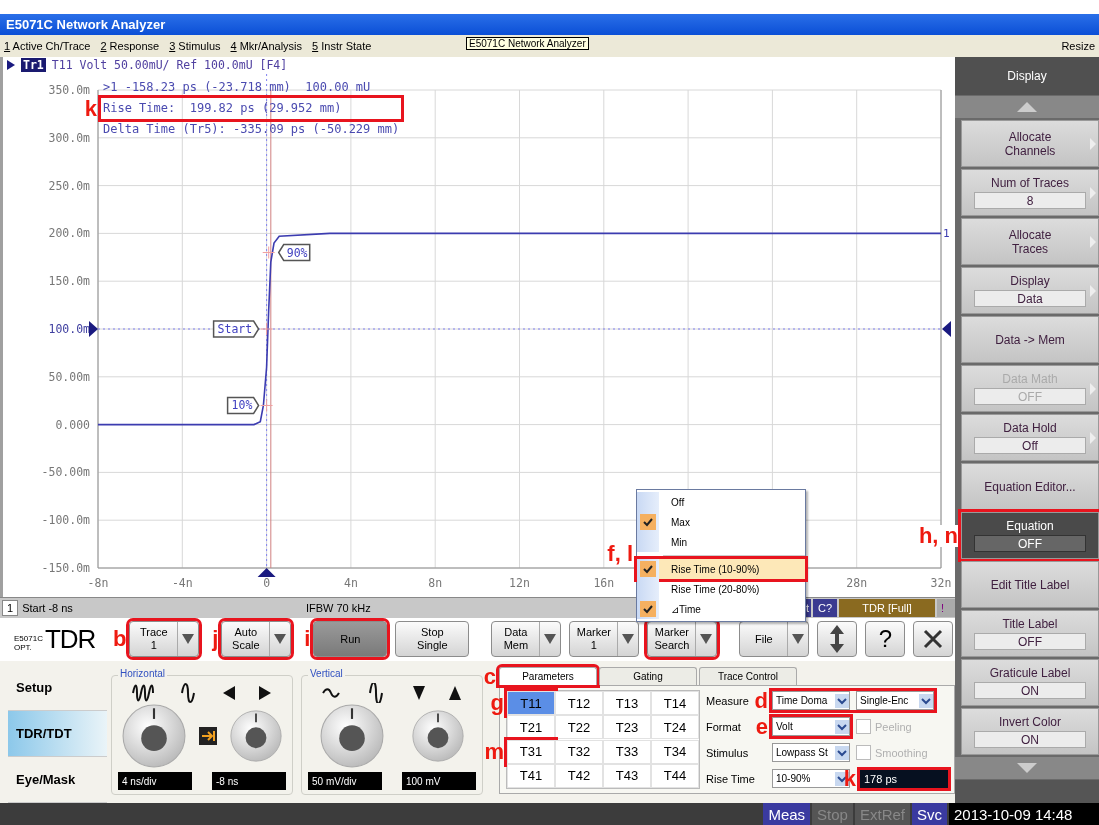 This screenshot has height=825, width=1099. I want to click on softkey: Num of Traces 8, so click(1030, 192).